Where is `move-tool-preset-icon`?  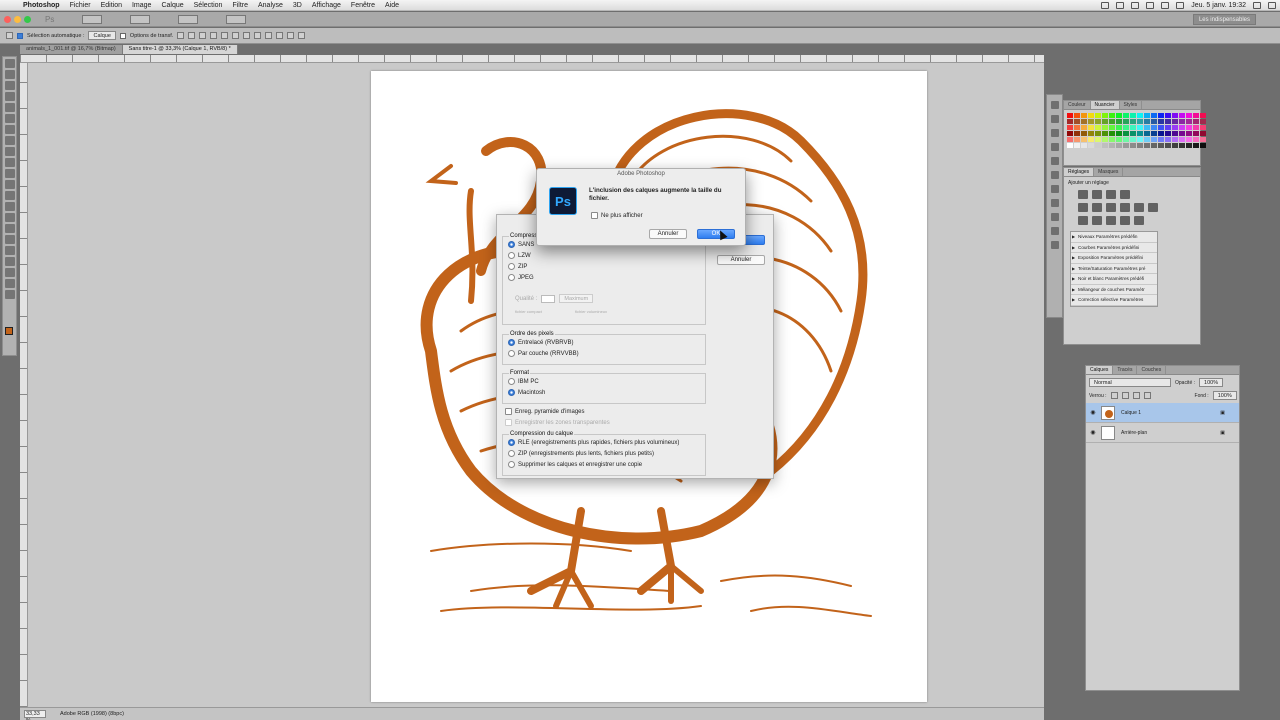
move-tool-preset-icon is located at coordinates (9, 35).